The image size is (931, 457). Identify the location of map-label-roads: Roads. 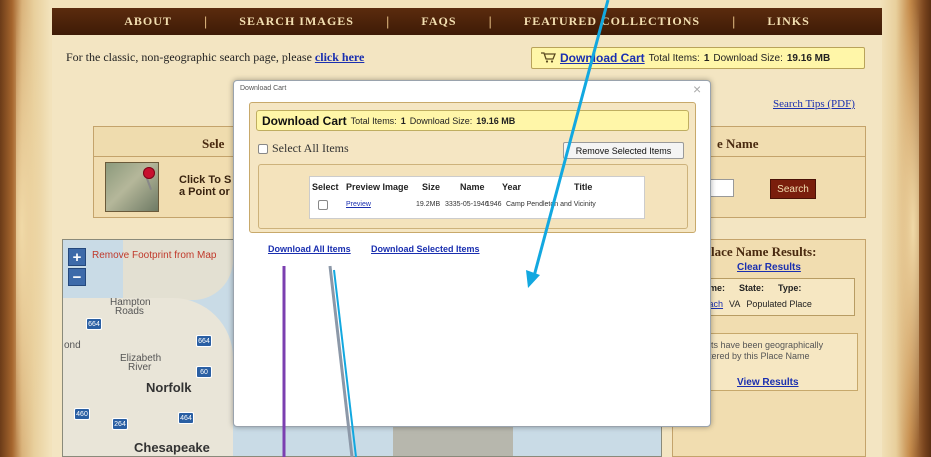
(129, 311).